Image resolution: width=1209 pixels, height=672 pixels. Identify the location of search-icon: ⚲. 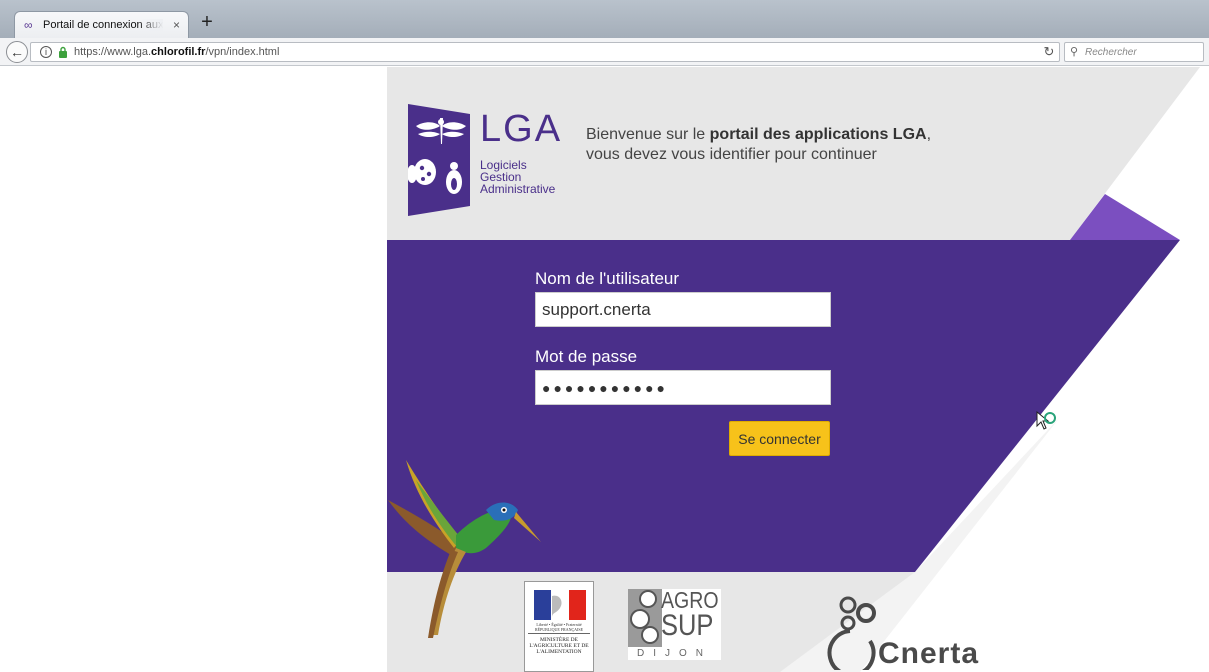
(1074, 52).